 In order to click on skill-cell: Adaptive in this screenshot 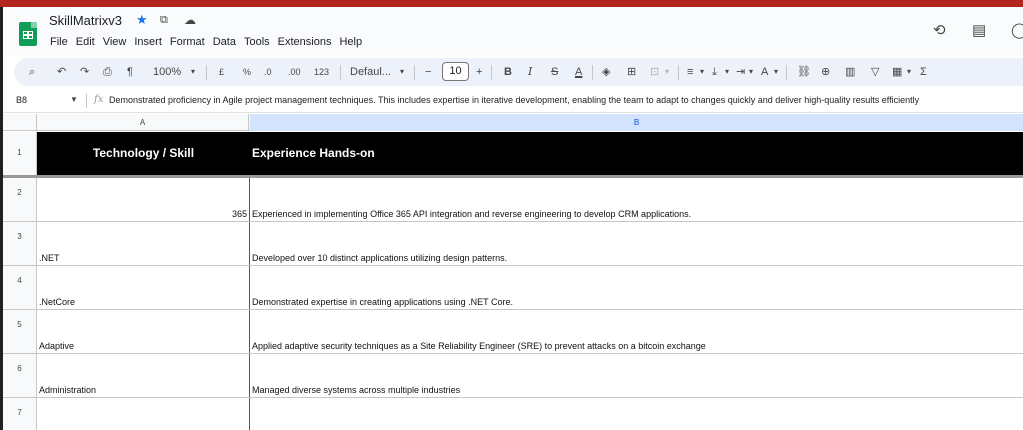, I will do `click(143, 331)`.